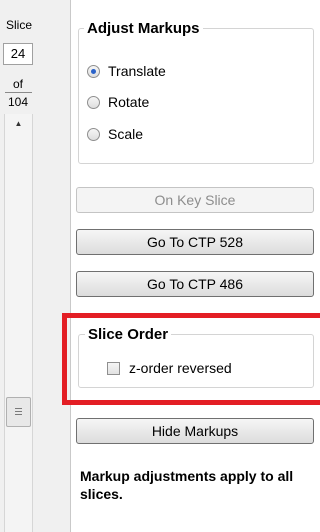 Image resolution: width=320 pixels, height=532 pixels. I want to click on adjust-markups-title: Adjust Markups, so click(143, 29).